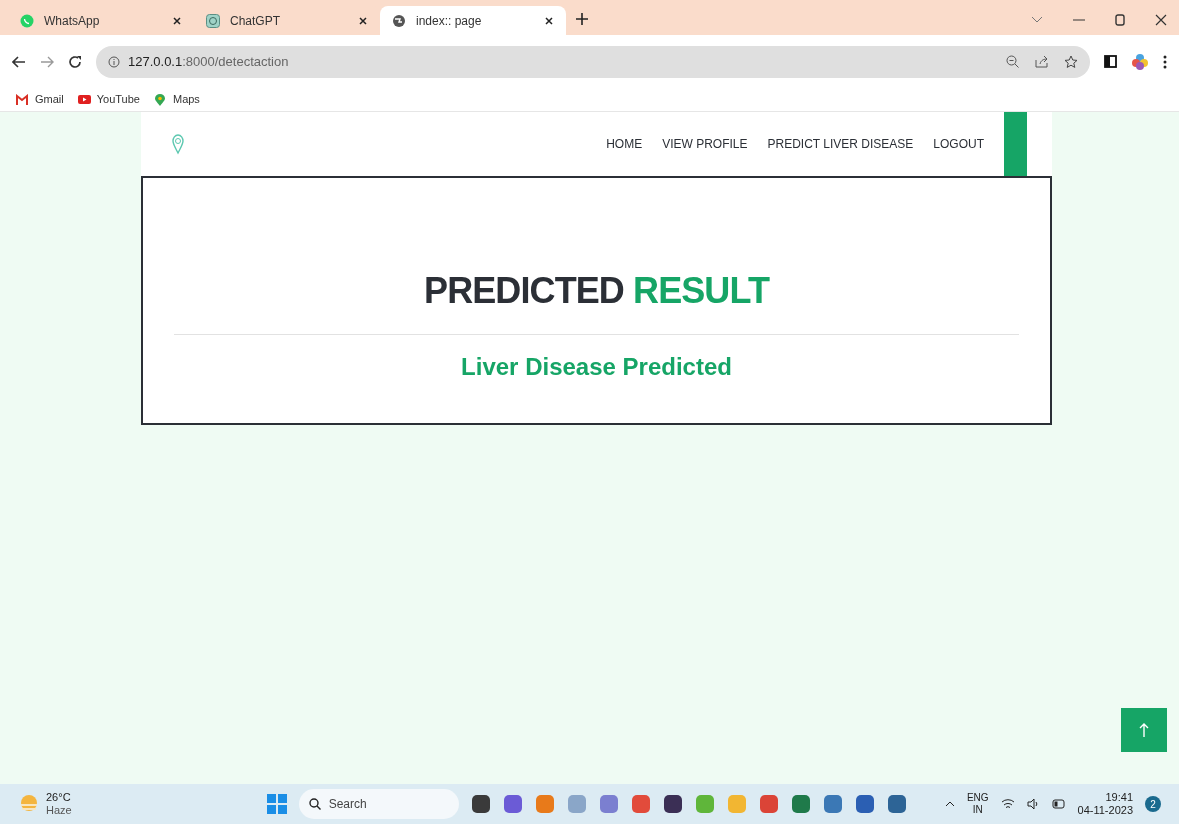  I want to click on clock-date: 04-11-2023, so click(1105, 810).